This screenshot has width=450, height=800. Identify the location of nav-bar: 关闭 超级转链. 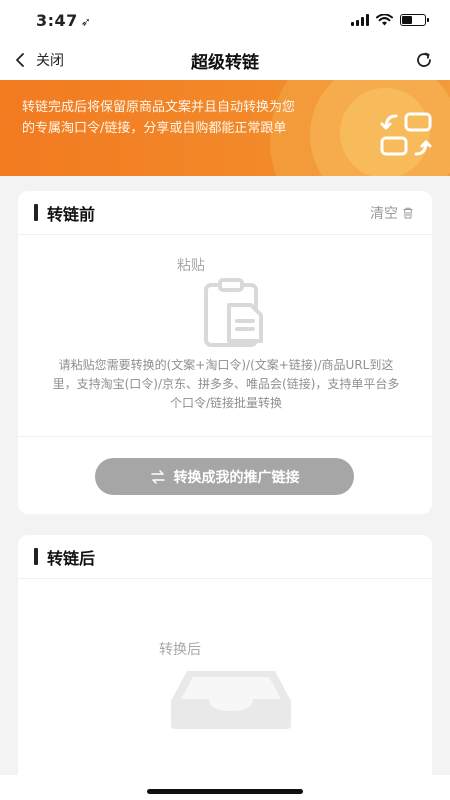
(225, 60).